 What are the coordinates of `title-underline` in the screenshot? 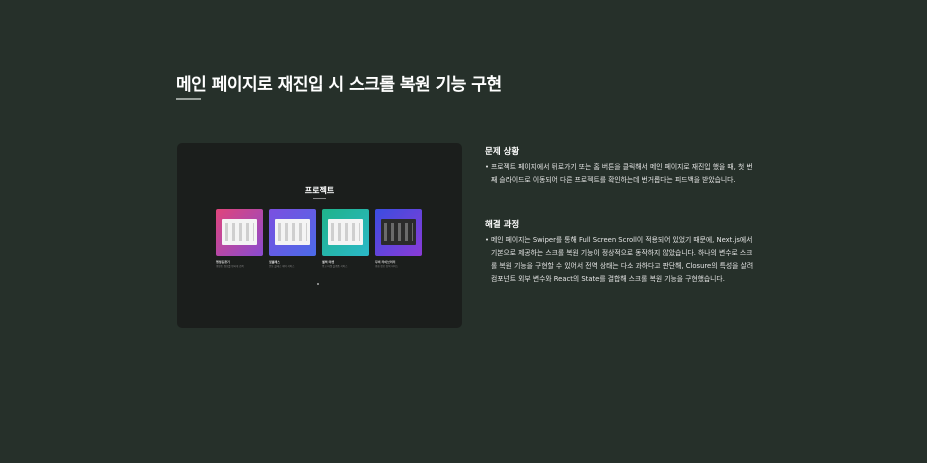 It's located at (188, 99).